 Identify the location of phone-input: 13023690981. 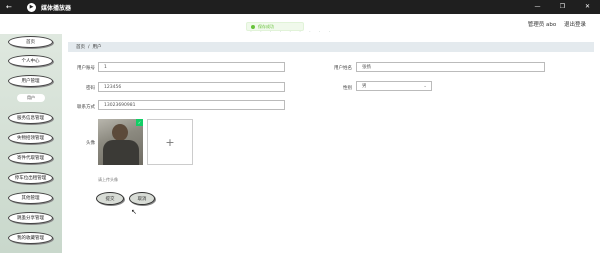
(191, 105).